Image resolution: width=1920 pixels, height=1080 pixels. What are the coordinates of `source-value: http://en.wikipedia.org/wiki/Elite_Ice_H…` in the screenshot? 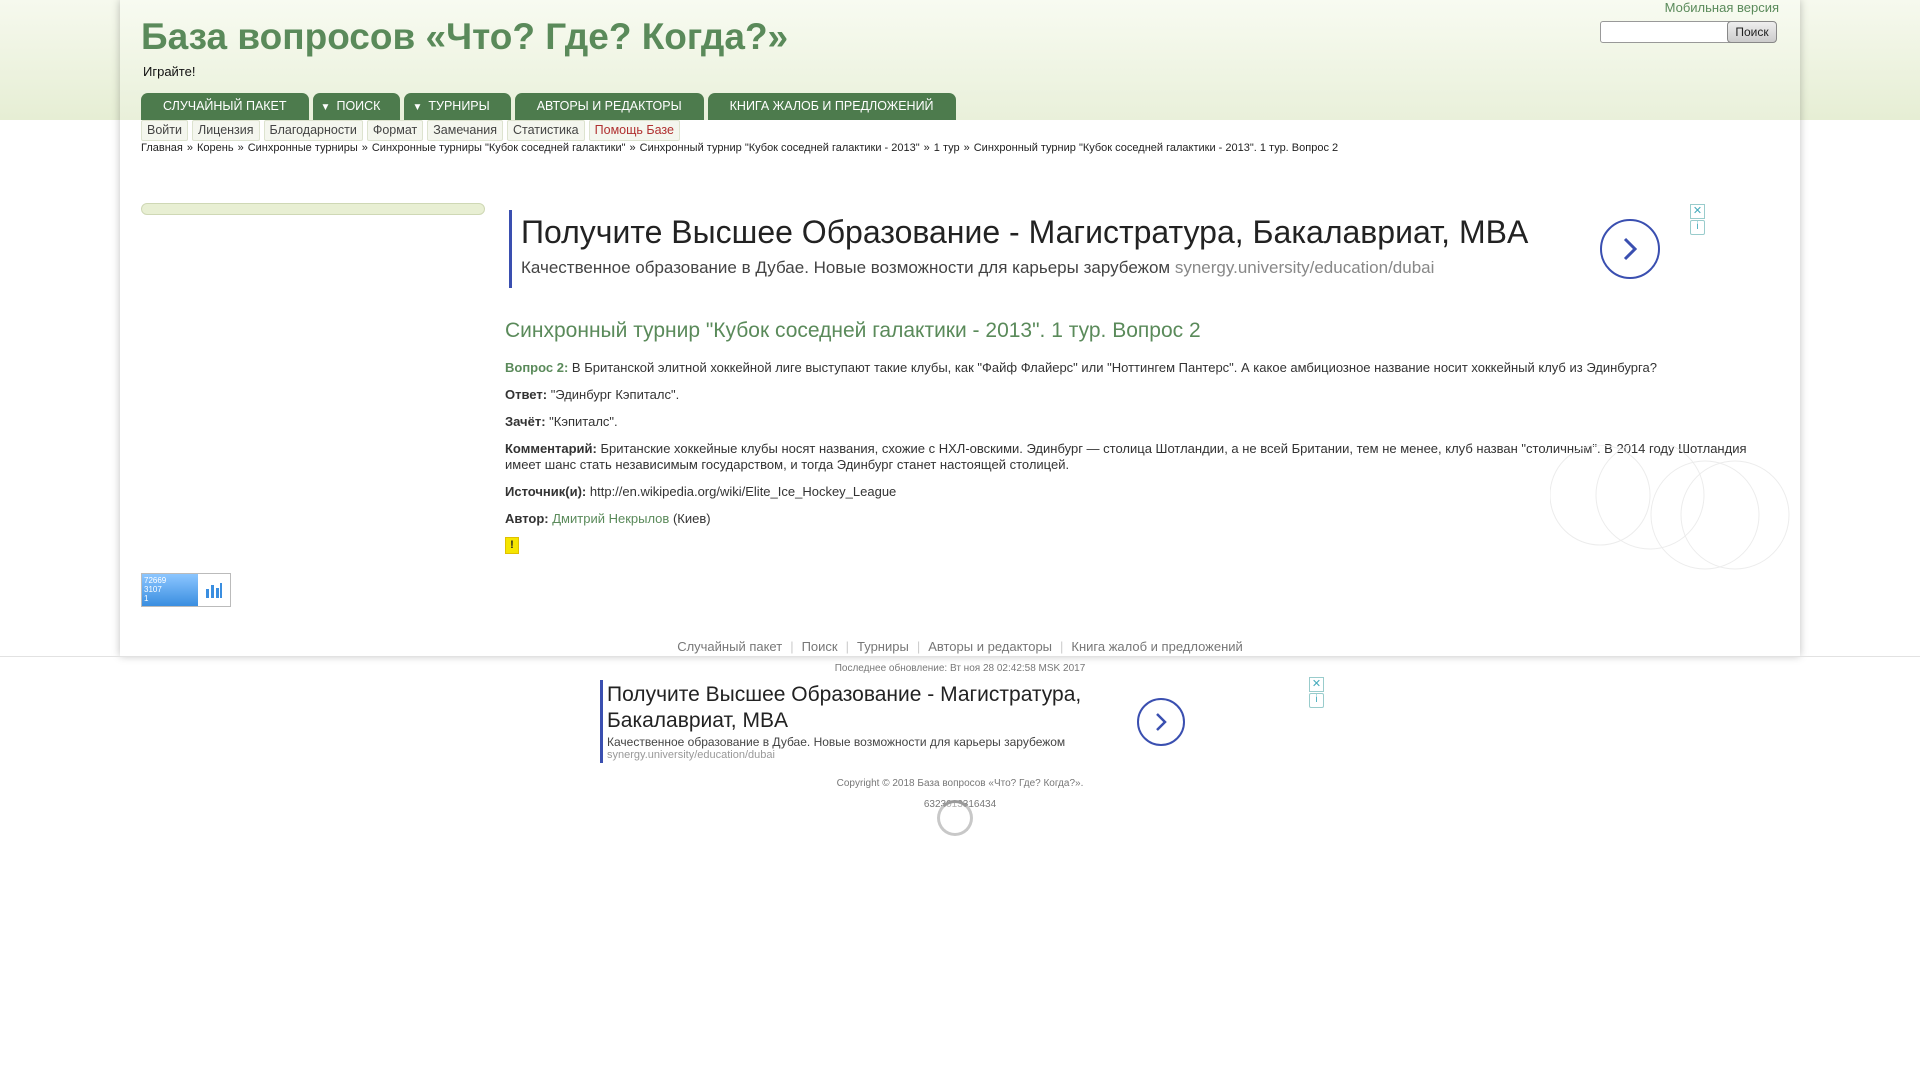 It's located at (743, 491).